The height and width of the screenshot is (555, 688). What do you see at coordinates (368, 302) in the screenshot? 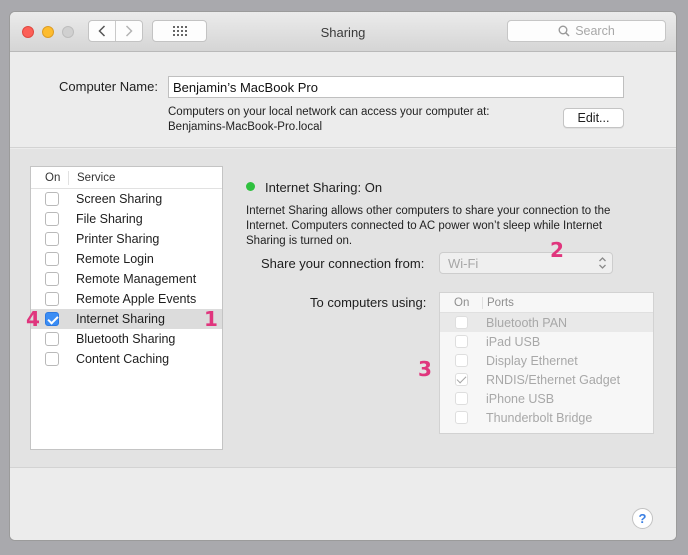
I see `to-computers-label: To computers using:` at bounding box center [368, 302].